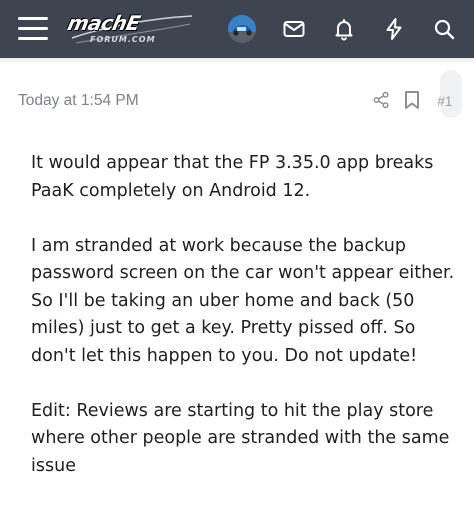  I want to click on post-number-link: #1, so click(445, 101).